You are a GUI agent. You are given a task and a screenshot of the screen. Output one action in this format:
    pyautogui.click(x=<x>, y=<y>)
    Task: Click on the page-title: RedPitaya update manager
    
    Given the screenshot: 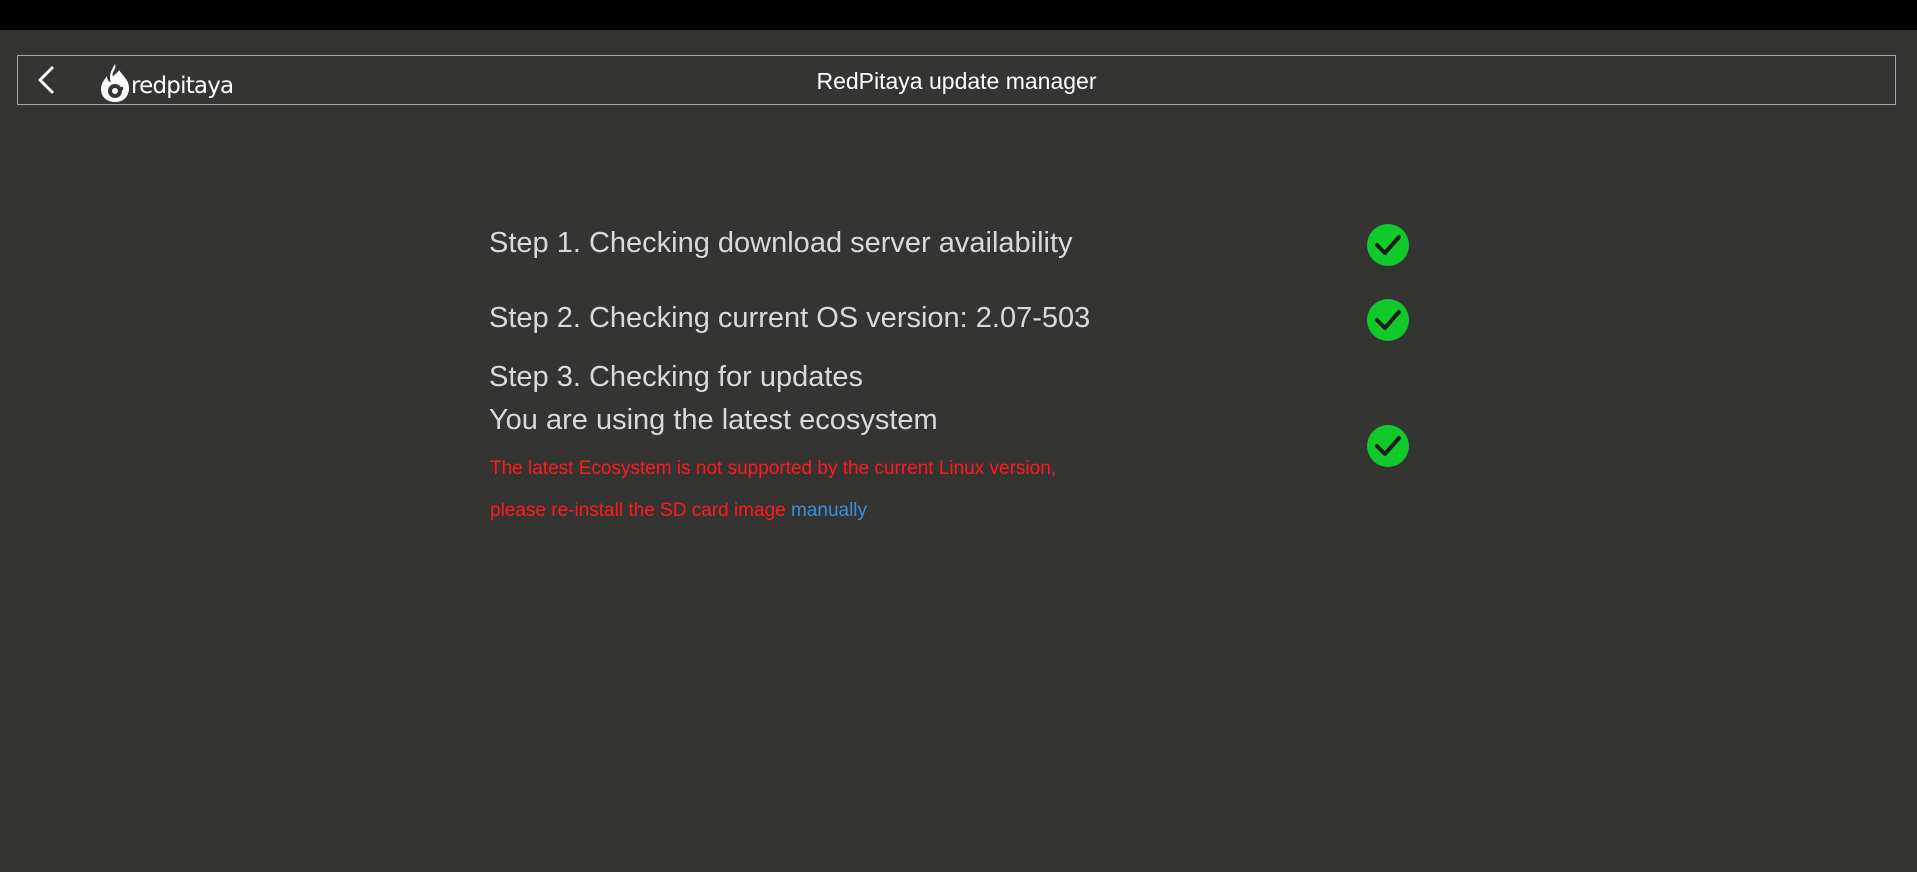 What is the action you would take?
    pyautogui.click(x=956, y=81)
    